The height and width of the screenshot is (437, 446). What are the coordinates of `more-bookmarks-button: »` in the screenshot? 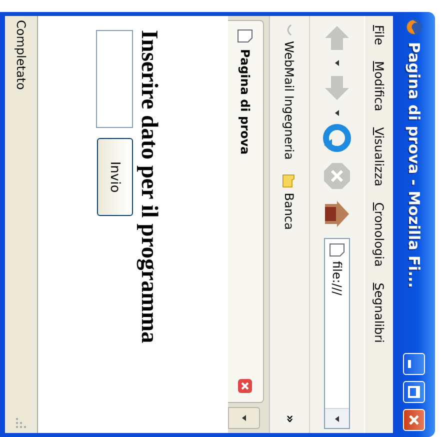 It's located at (289, 418).